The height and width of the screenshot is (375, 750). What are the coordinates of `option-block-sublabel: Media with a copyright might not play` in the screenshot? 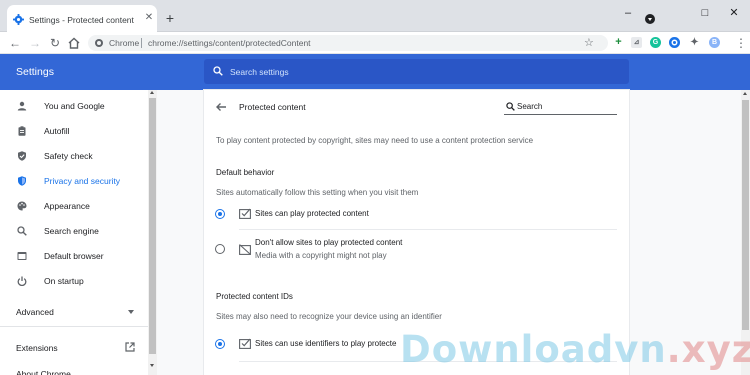 It's located at (321, 255).